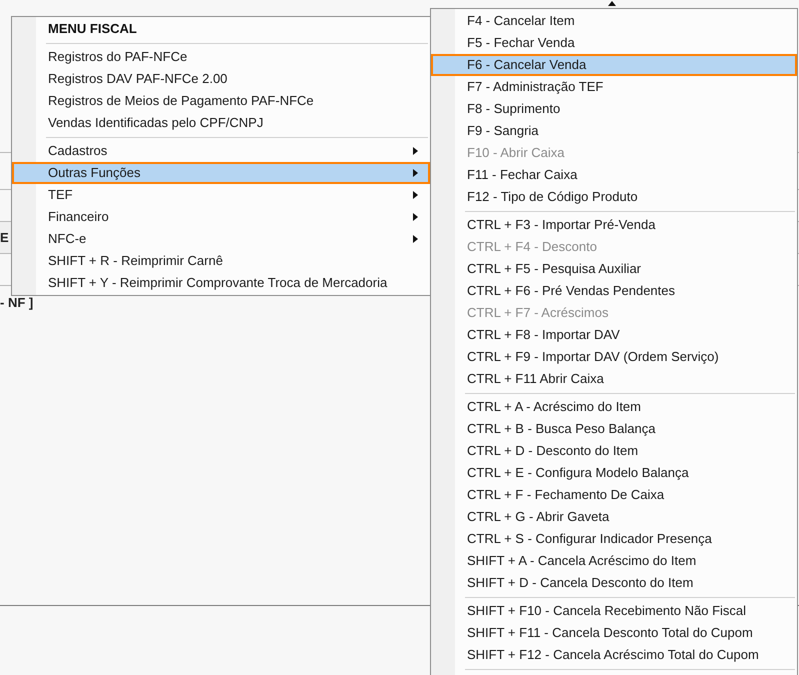 The height and width of the screenshot is (675, 799). What do you see at coordinates (614, 611) in the screenshot?
I see `menu-item: SHIFT + F10 - Cancela Recebimento Não Fiscal` at bounding box center [614, 611].